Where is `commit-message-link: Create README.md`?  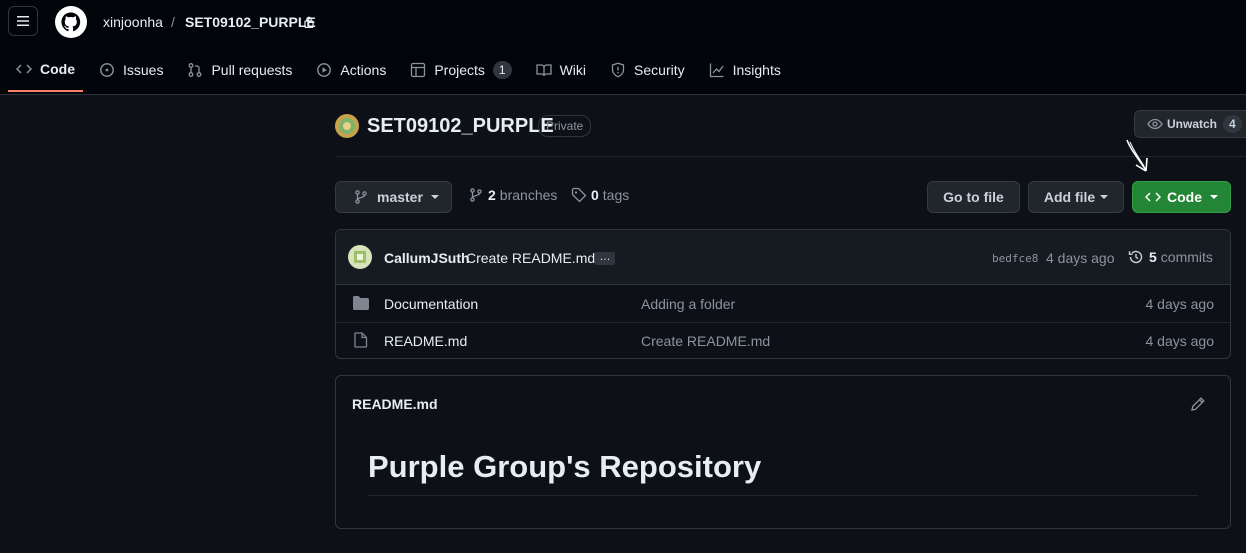
commit-message-link: Create README.md is located at coordinates (530, 258).